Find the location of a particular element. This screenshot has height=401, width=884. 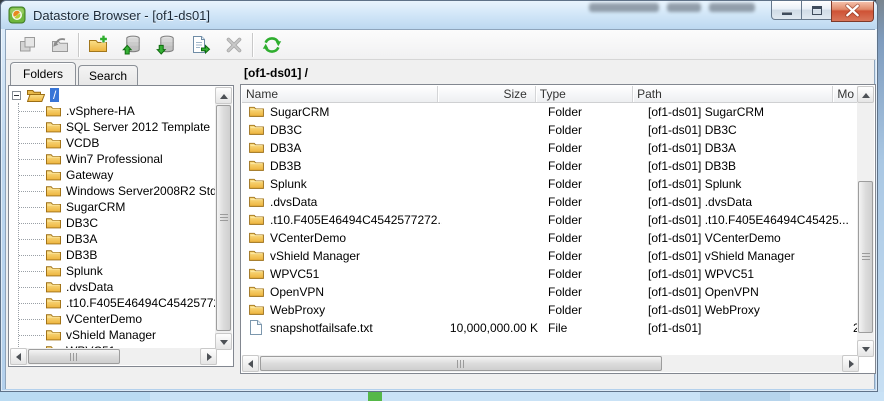

tree-item: VCenterDemo is located at coordinates (113, 319).